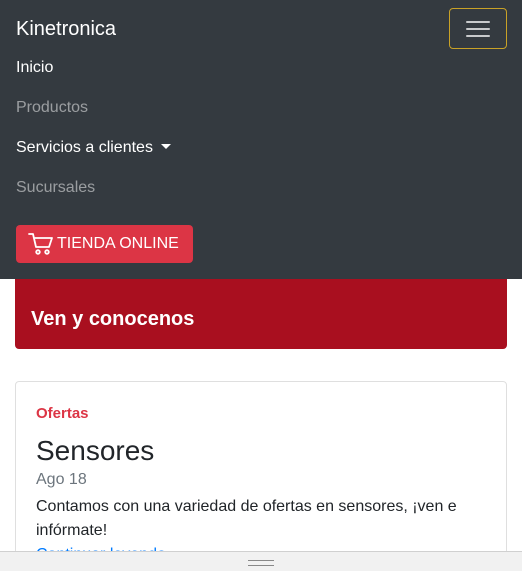 The height and width of the screenshot is (571, 522). What do you see at coordinates (66, 29) in the screenshot?
I see `brand-logo: Kinetronica` at bounding box center [66, 29].